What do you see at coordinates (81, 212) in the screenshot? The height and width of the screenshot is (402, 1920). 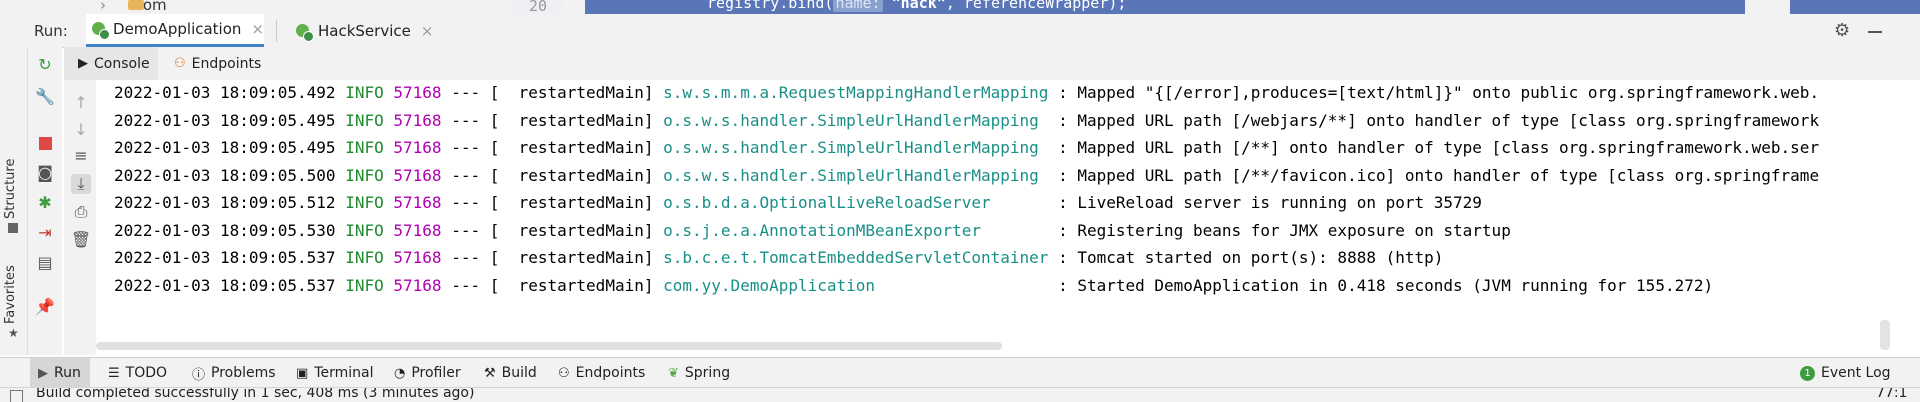 I see `print-icon: ⎙` at bounding box center [81, 212].